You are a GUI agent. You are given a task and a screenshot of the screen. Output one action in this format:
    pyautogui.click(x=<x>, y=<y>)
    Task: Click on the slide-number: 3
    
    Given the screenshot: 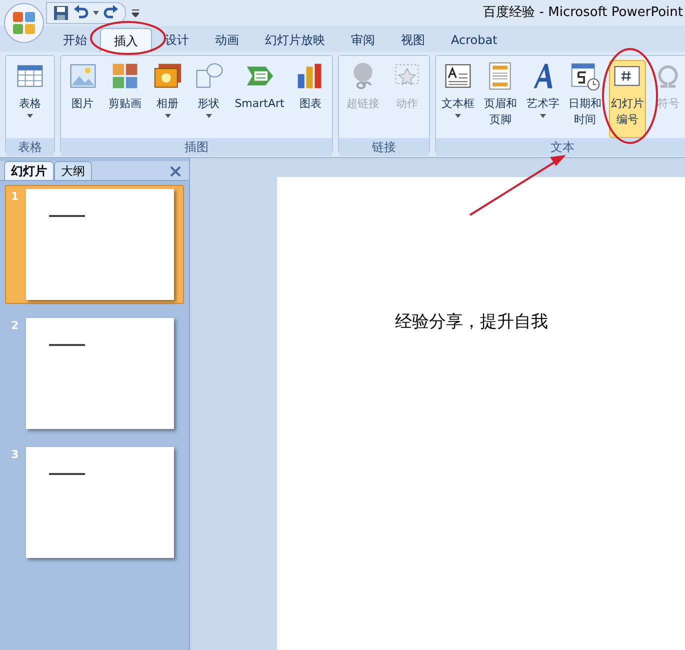 What is the action you would take?
    pyautogui.click(x=15, y=455)
    